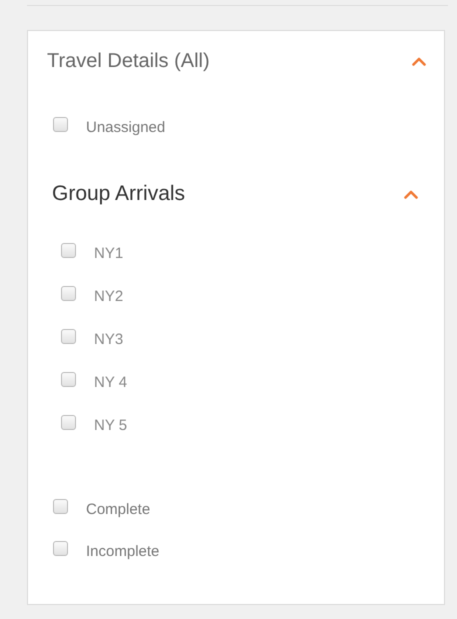  What do you see at coordinates (109, 339) in the screenshot?
I see `checkbox-label: NY3` at bounding box center [109, 339].